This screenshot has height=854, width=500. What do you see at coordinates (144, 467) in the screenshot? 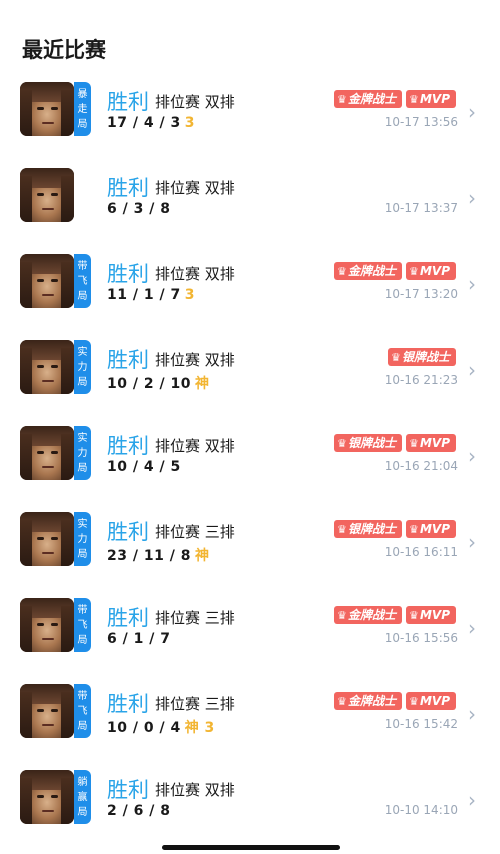
I see `kda-value: 10 / 4 / 5` at bounding box center [144, 467].